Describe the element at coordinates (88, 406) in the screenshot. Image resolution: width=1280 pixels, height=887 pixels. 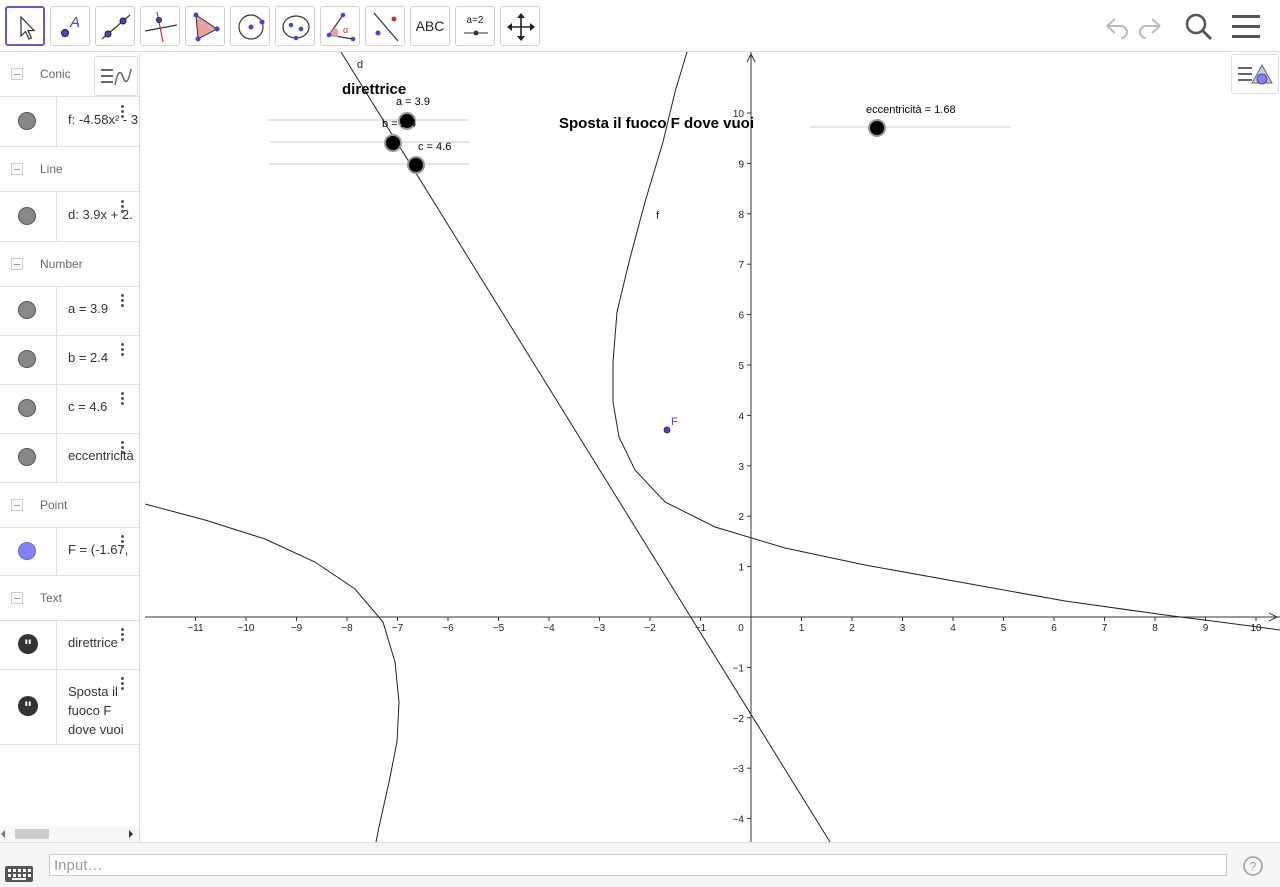
I see `item-definition: c = 4.6` at that location.